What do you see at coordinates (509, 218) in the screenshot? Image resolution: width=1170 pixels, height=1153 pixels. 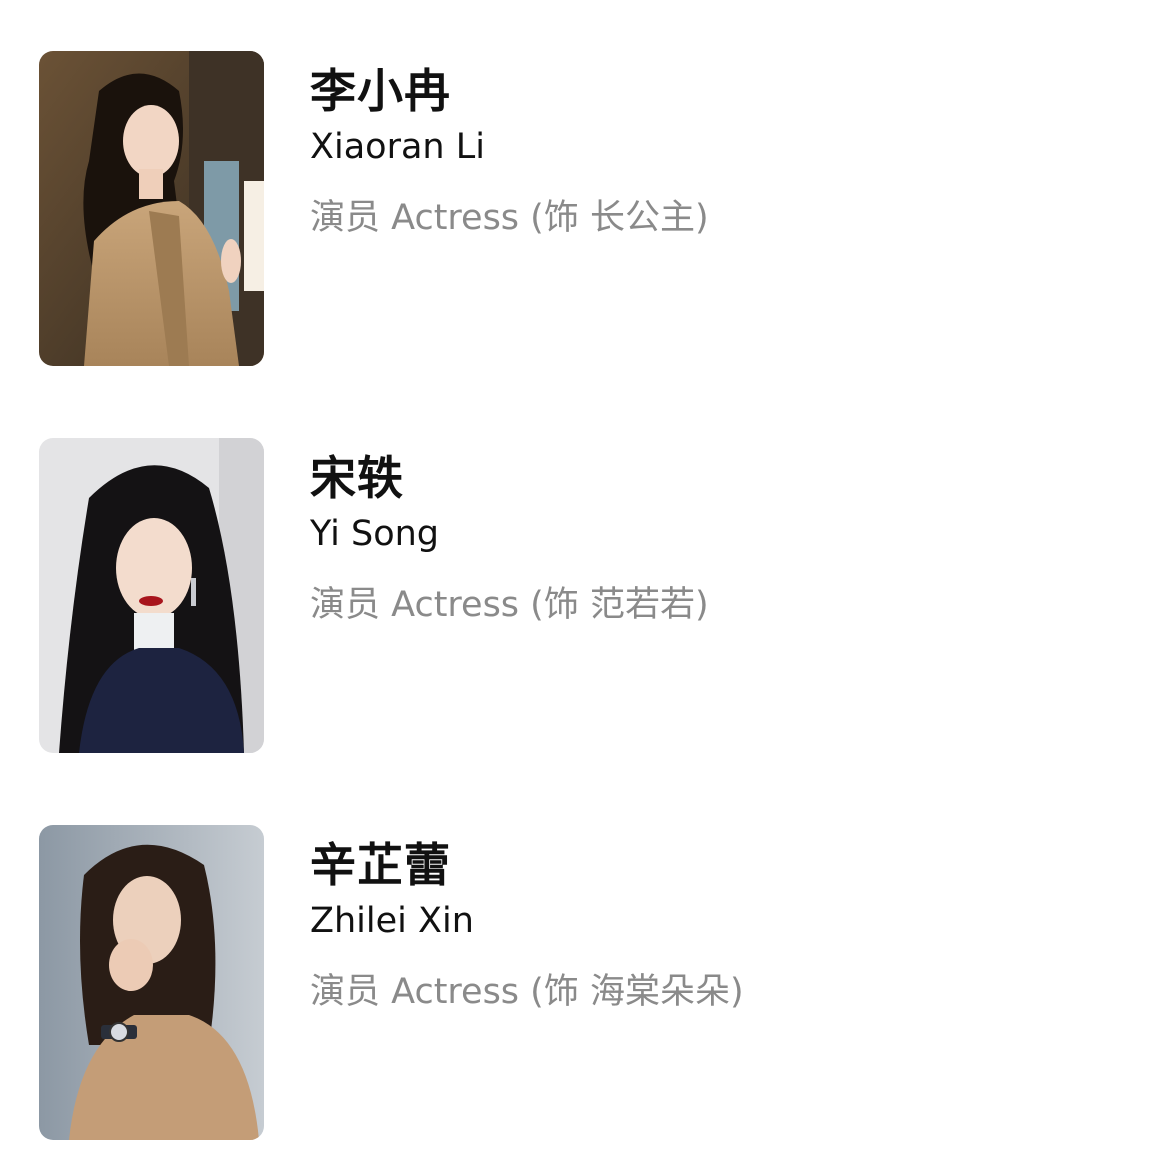 I see `cast-role: 演员 Actress (饰 长公主)` at bounding box center [509, 218].